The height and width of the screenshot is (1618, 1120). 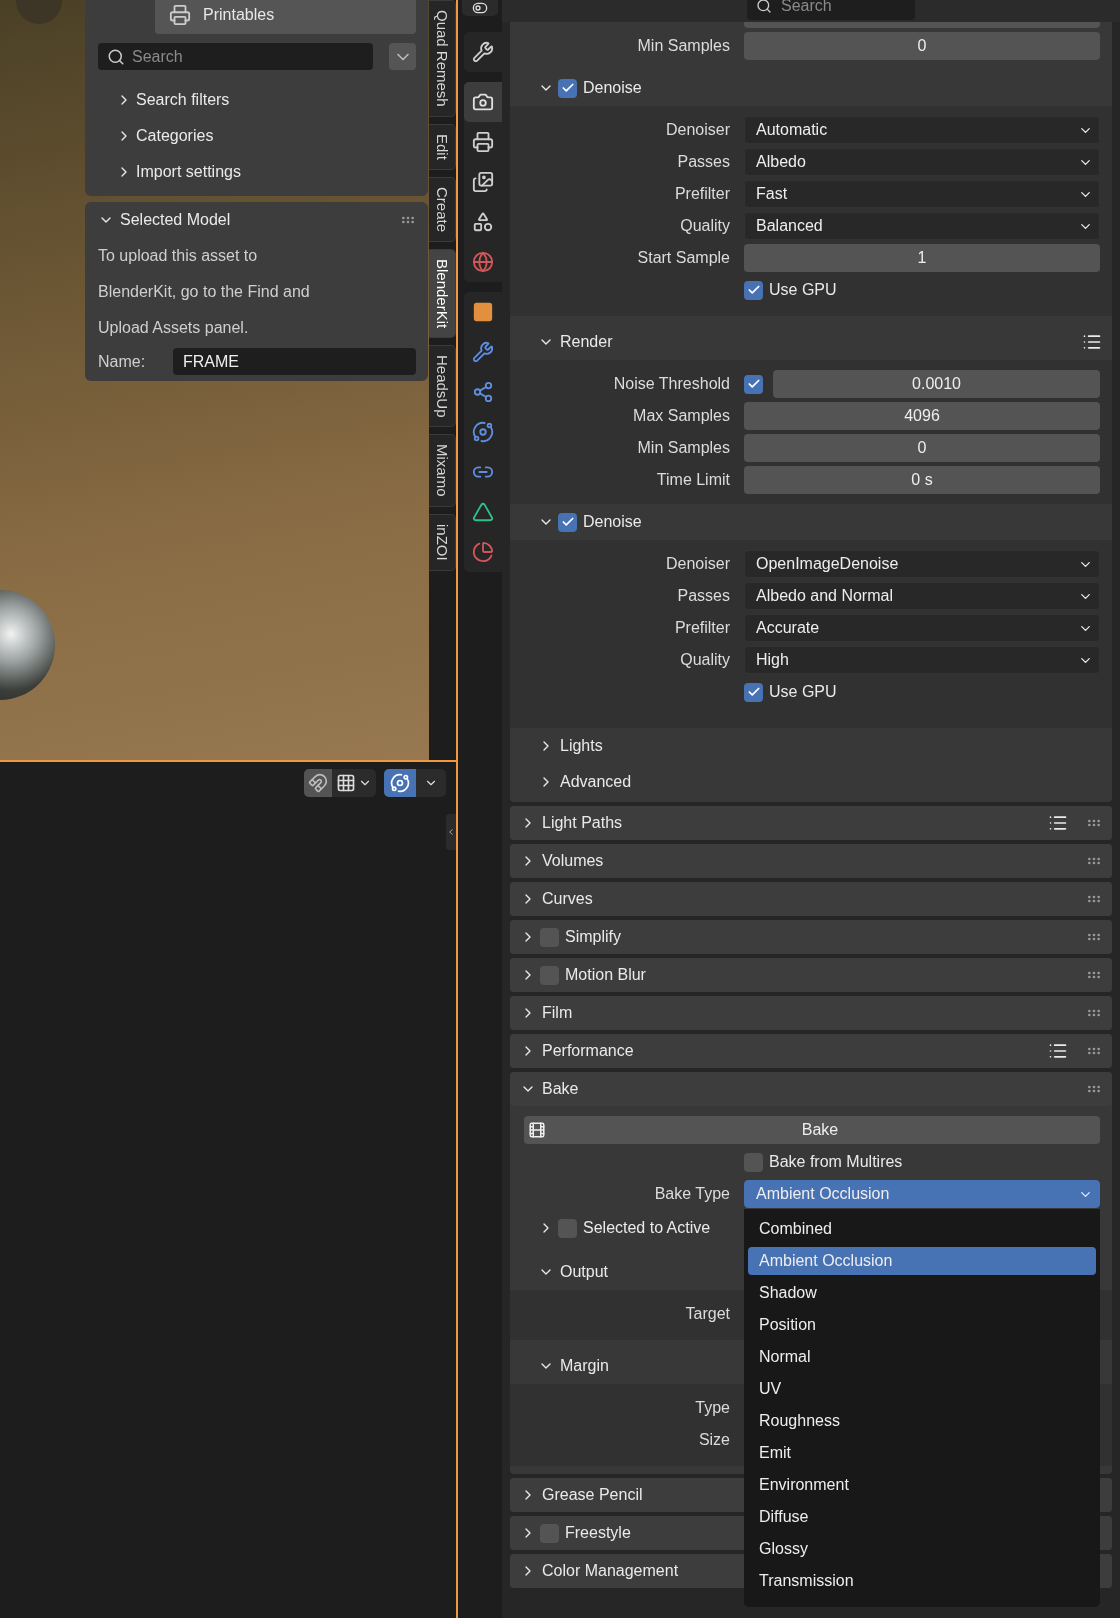 I want to click on dropdown: Automatic, so click(x=922, y=130).